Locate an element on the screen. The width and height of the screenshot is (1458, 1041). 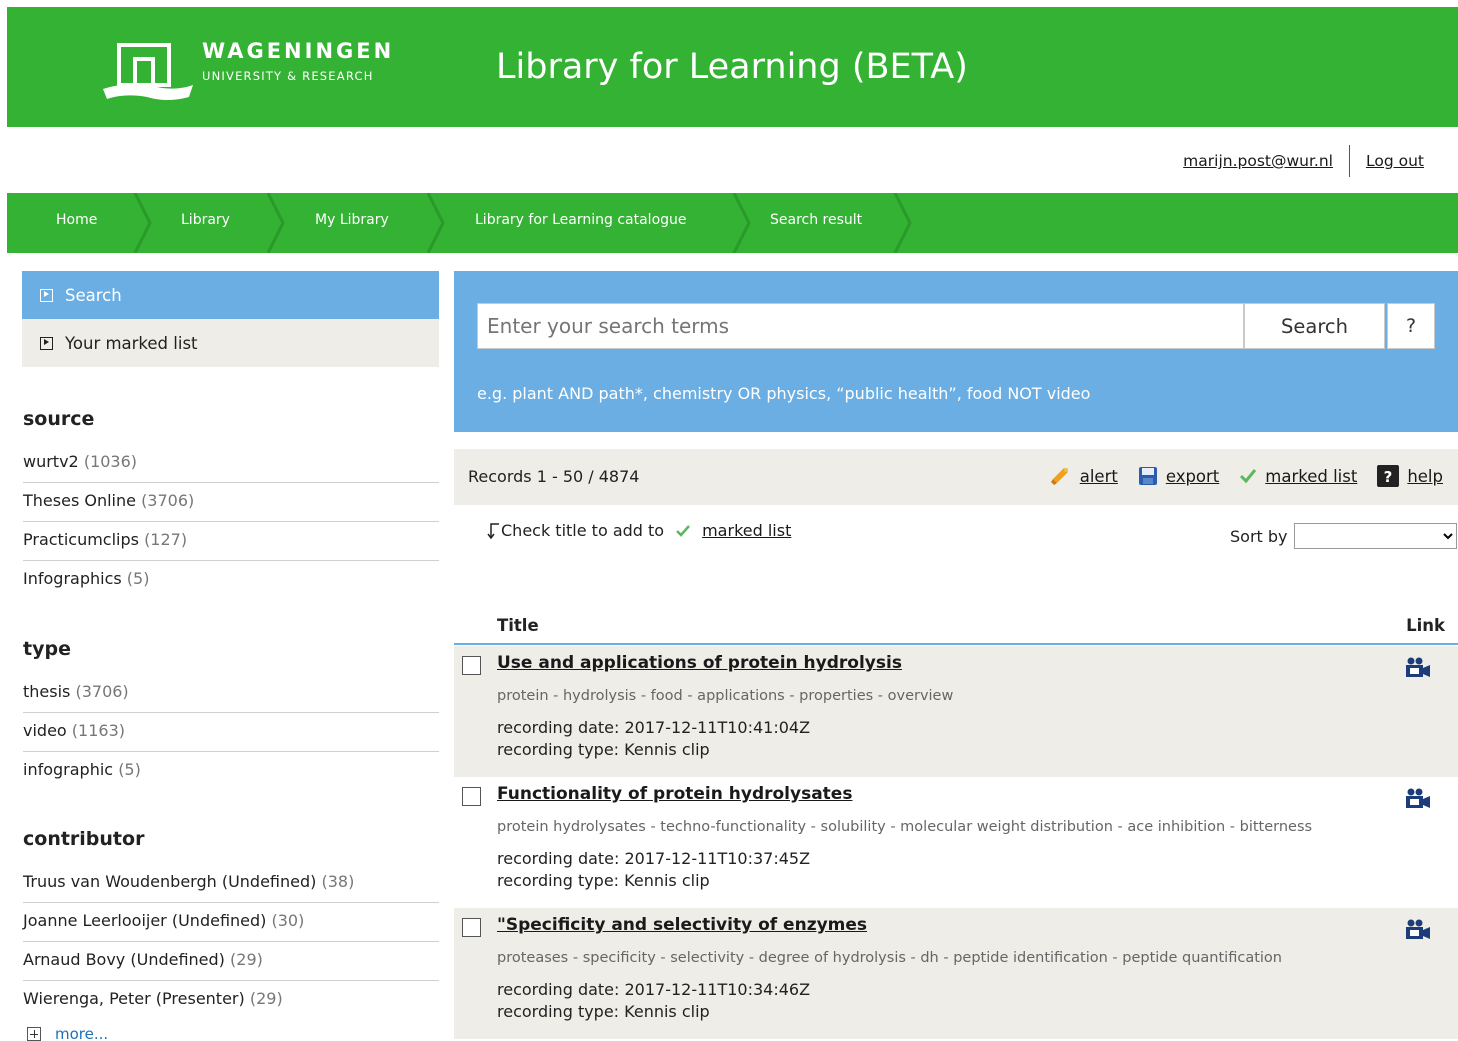
alert-tool: alert is located at coordinates (1084, 476).